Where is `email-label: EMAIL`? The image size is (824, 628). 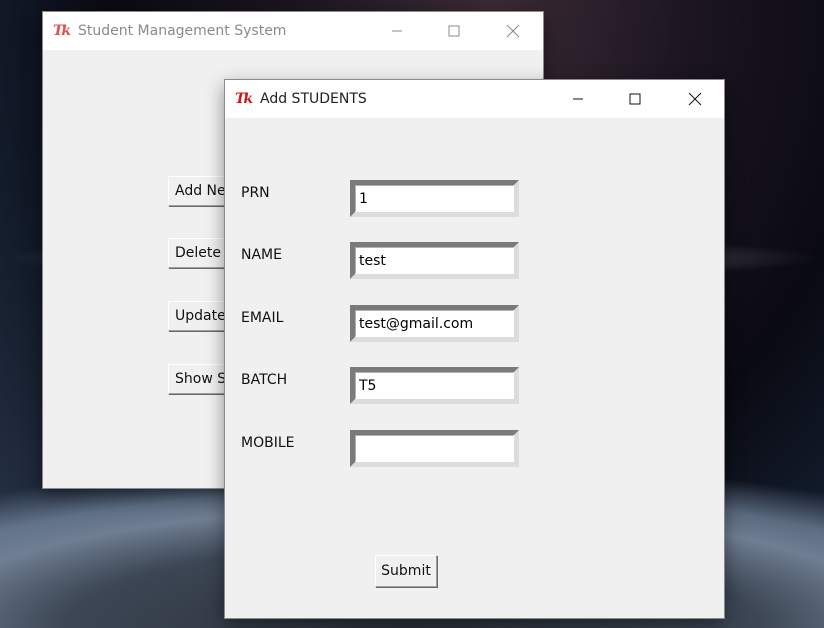 email-label: EMAIL is located at coordinates (262, 318).